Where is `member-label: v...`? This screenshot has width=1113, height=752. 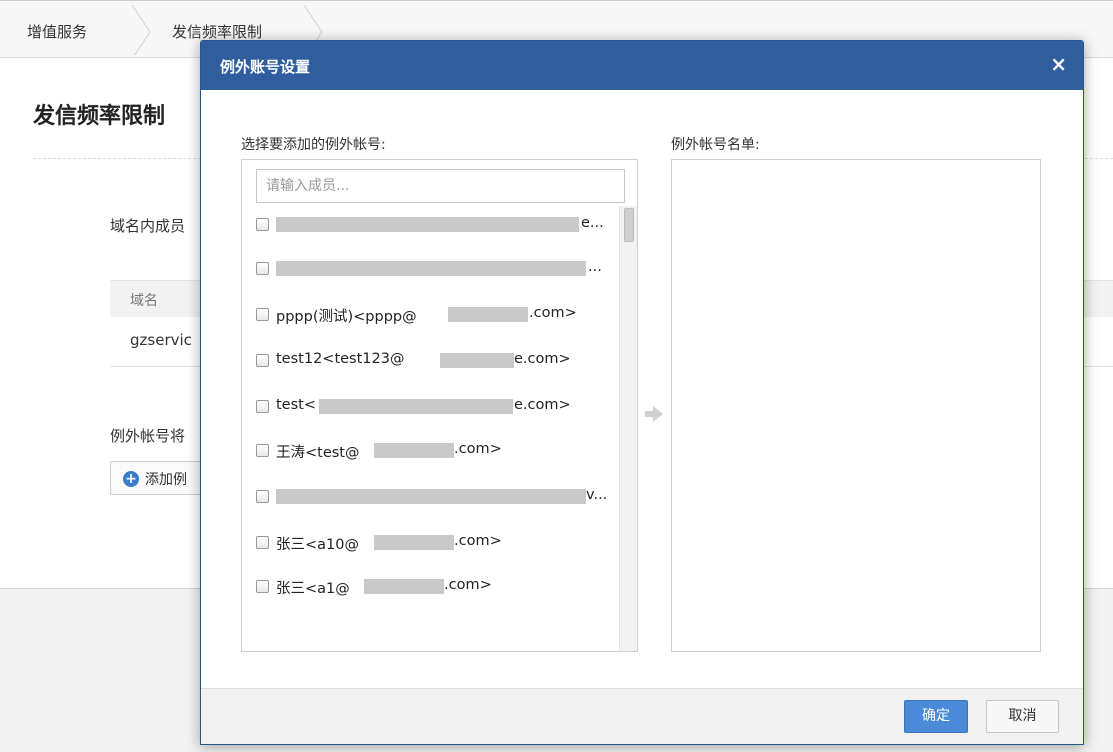 member-label: v... is located at coordinates (597, 495).